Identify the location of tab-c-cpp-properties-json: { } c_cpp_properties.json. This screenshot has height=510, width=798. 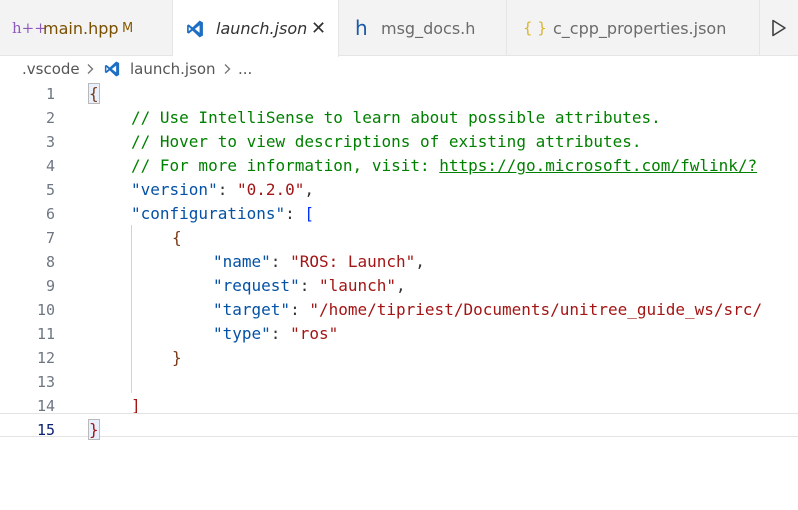
(633, 28).